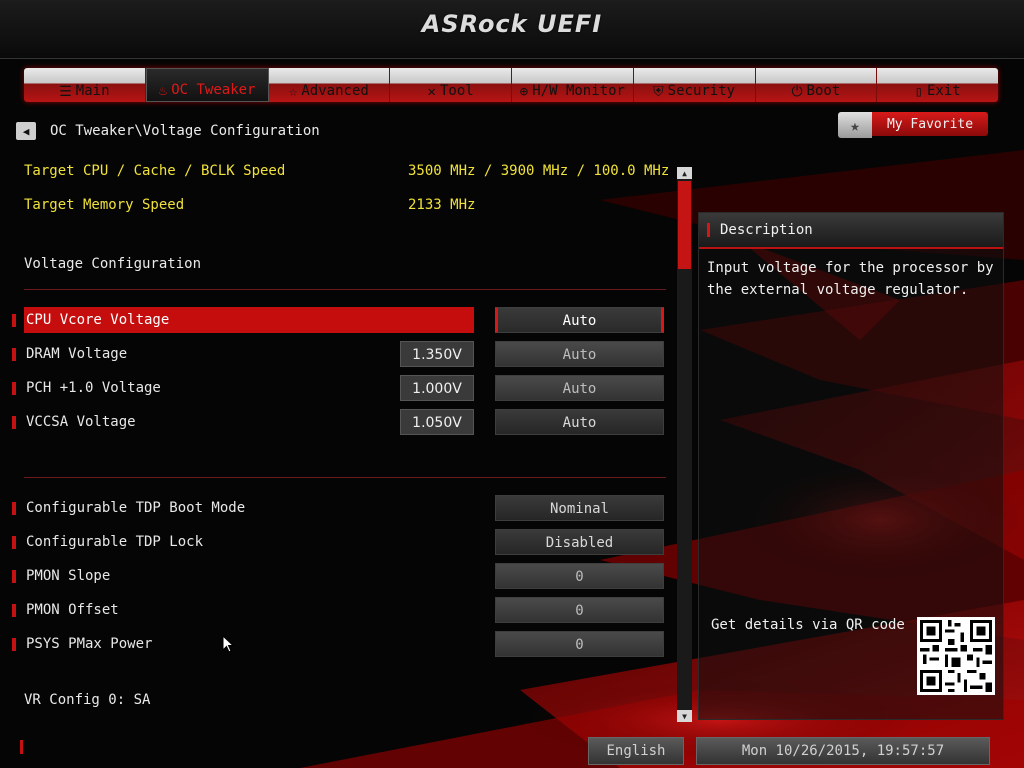 The width and height of the screenshot is (1024, 768). What do you see at coordinates (89, 644) in the screenshot?
I see `setting-label: PSYS PMax Power` at bounding box center [89, 644].